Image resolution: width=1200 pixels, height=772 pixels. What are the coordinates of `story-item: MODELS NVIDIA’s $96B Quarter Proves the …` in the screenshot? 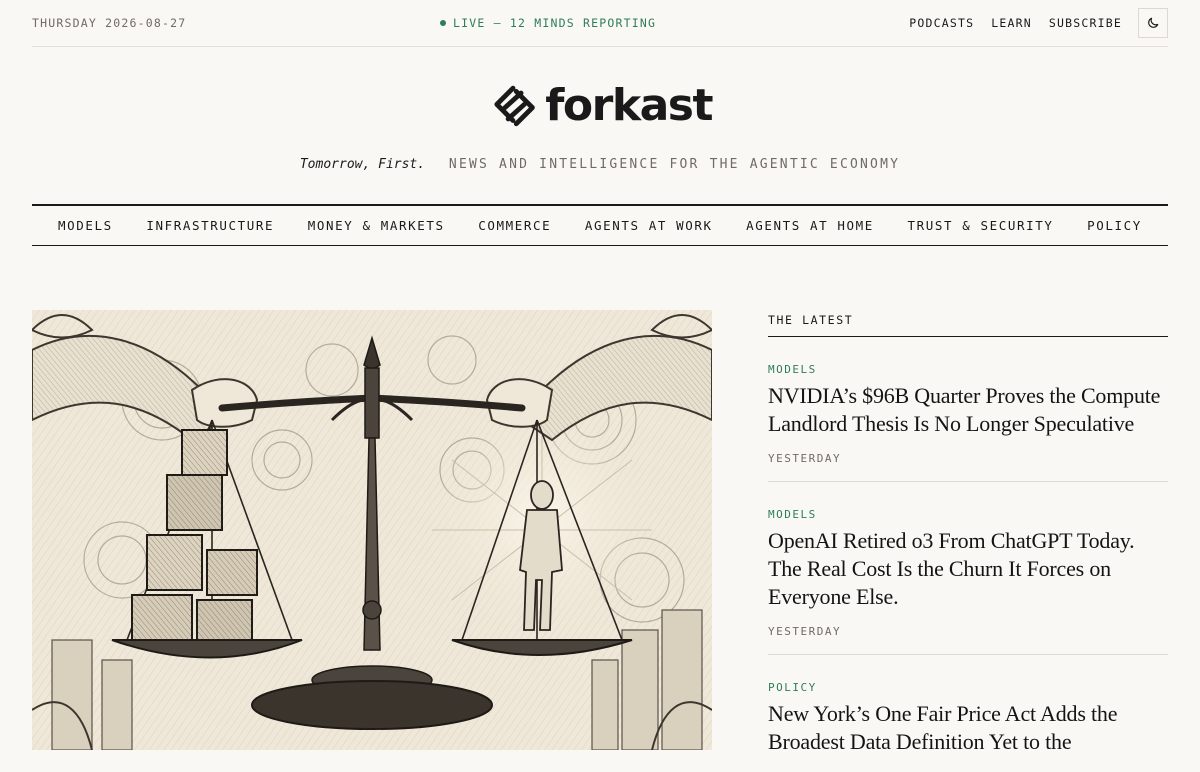 It's located at (968, 409).